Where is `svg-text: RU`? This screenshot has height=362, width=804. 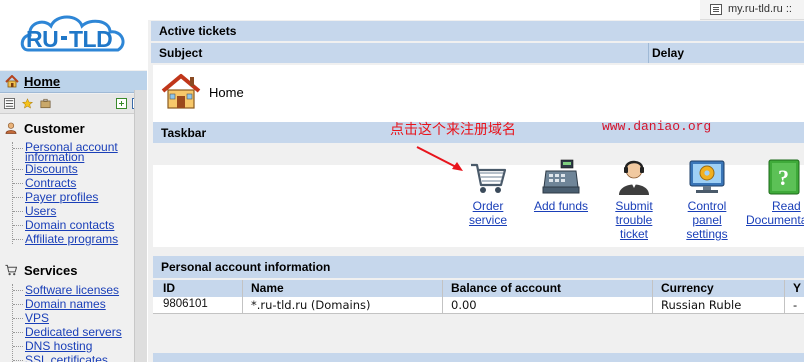
svg-text: RU is located at coordinates (42, 39).